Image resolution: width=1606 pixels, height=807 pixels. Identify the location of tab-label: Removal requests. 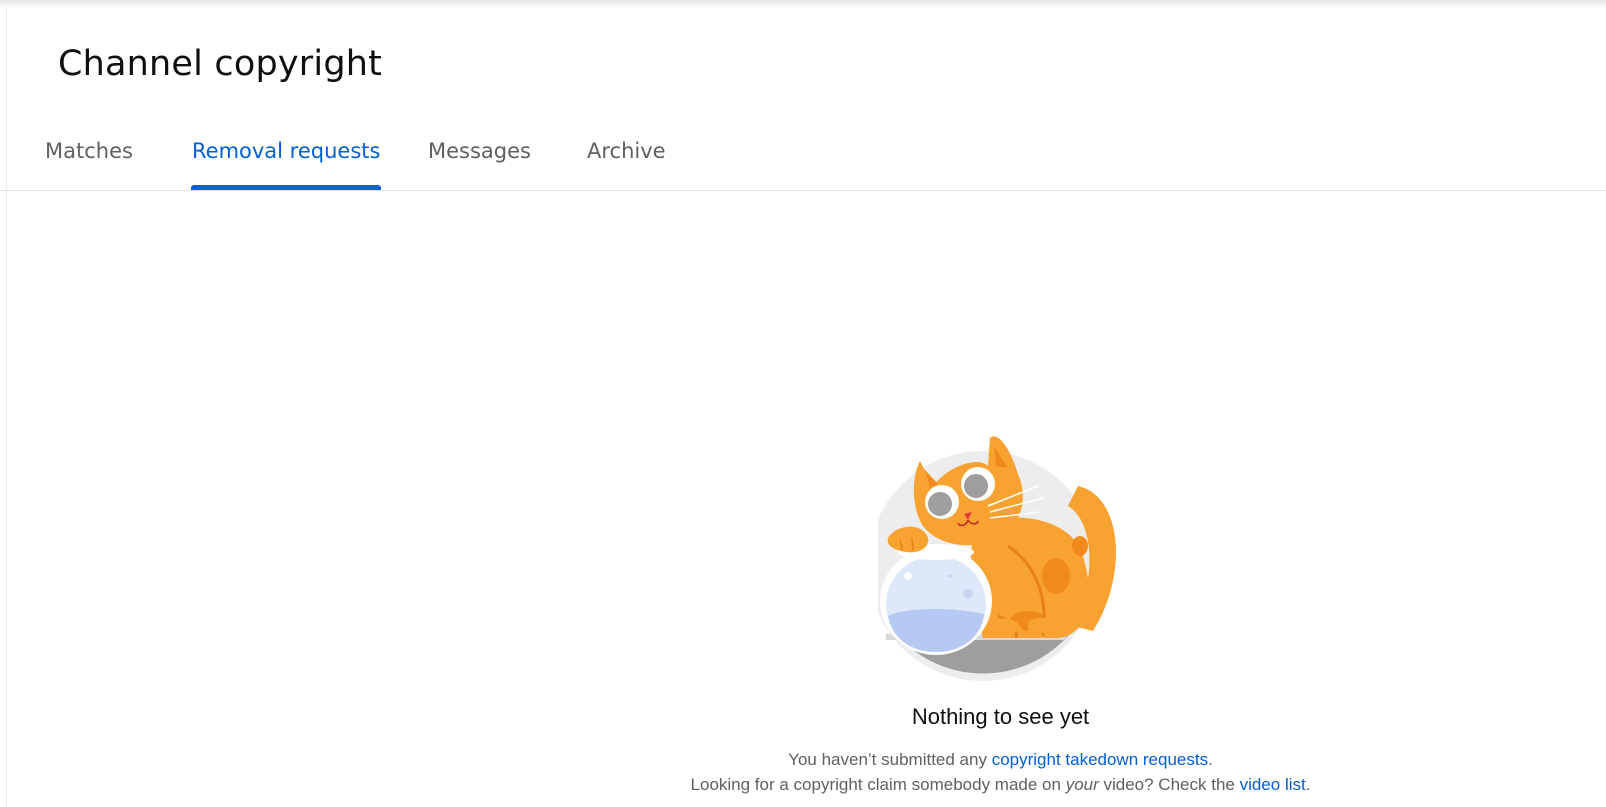
(286, 151).